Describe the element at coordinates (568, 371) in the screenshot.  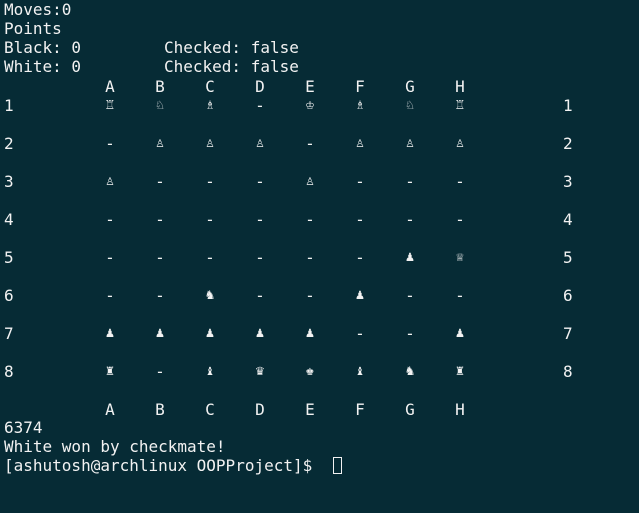
I see `row-label-right-8: 8` at that location.